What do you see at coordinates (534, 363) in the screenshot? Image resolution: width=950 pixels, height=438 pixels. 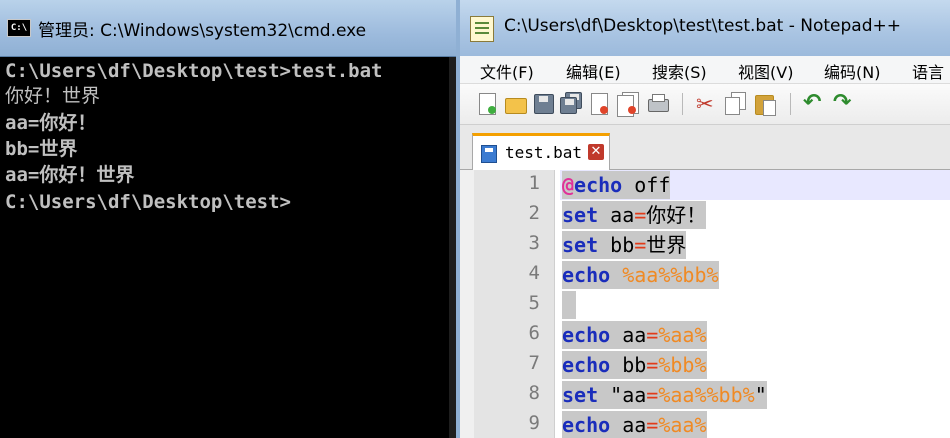 I see `line-number: 7` at bounding box center [534, 363].